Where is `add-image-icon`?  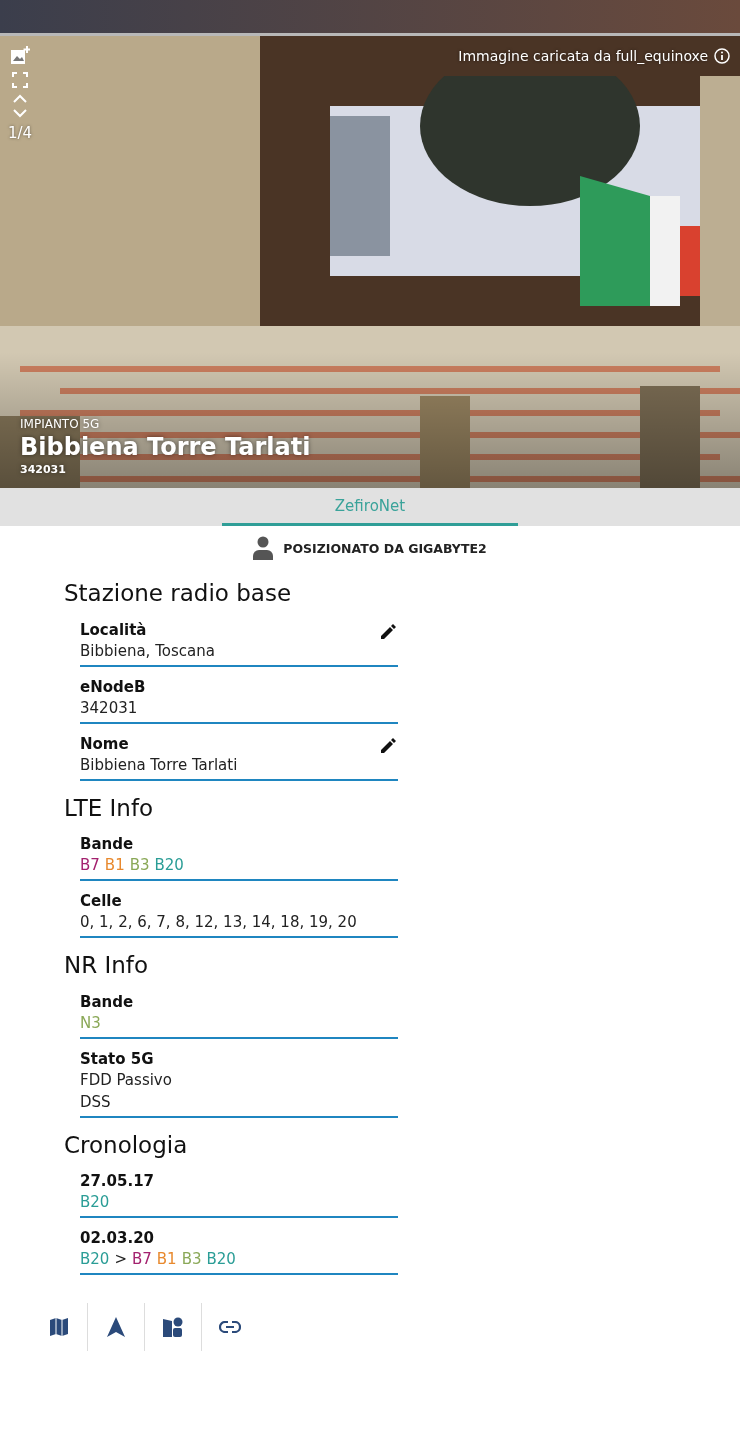
add-image-icon is located at coordinates (20, 56).